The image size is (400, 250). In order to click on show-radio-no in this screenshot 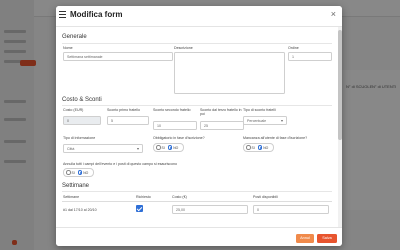, I will do `click(260, 147)`.